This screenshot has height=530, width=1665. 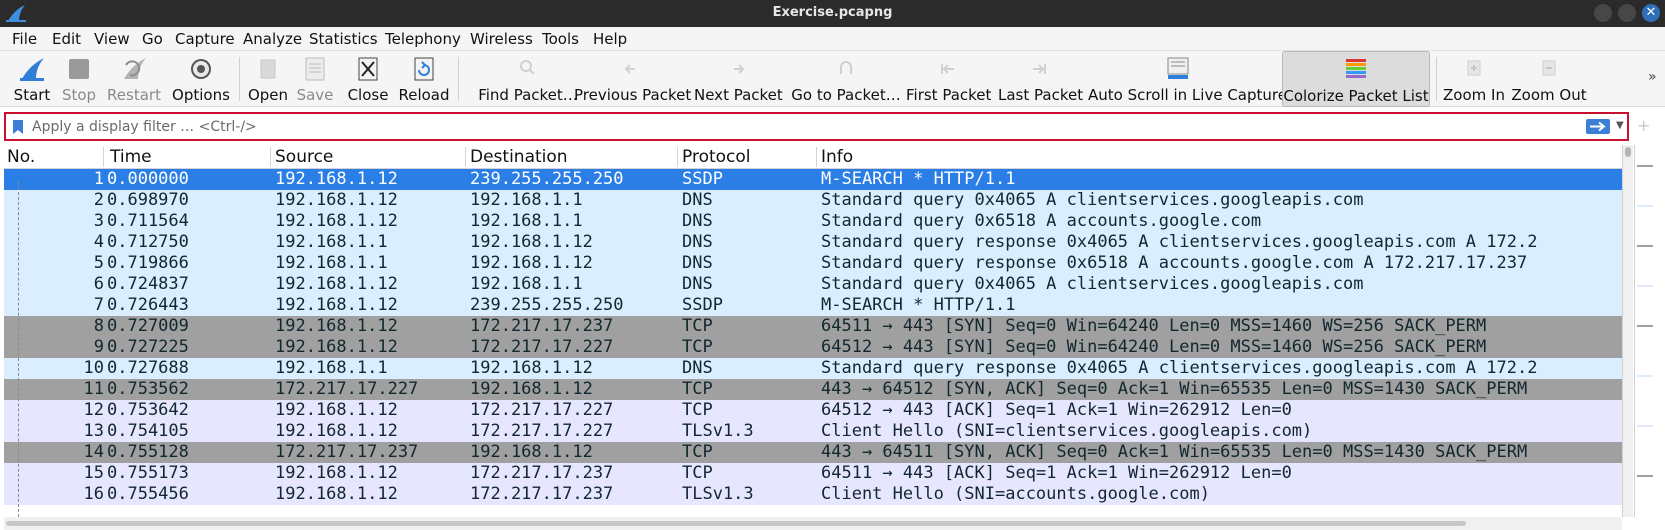 What do you see at coordinates (368, 79) in the screenshot?
I see `close-file-button: Close` at bounding box center [368, 79].